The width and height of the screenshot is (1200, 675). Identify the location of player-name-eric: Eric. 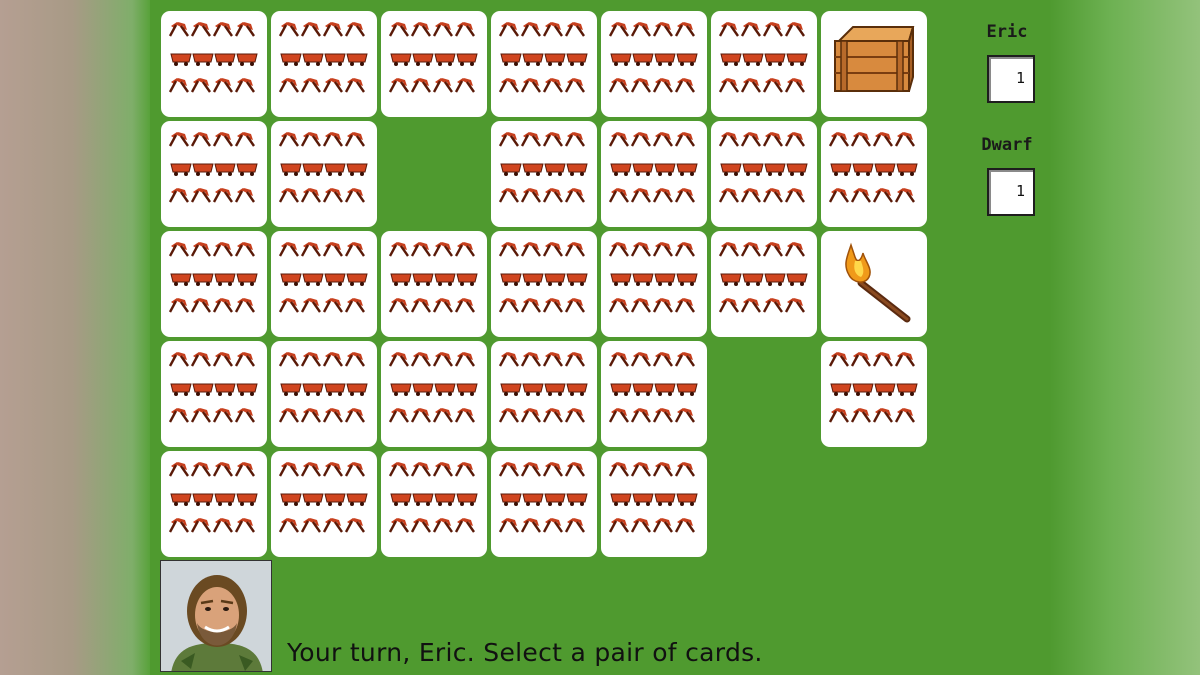
(1007, 32).